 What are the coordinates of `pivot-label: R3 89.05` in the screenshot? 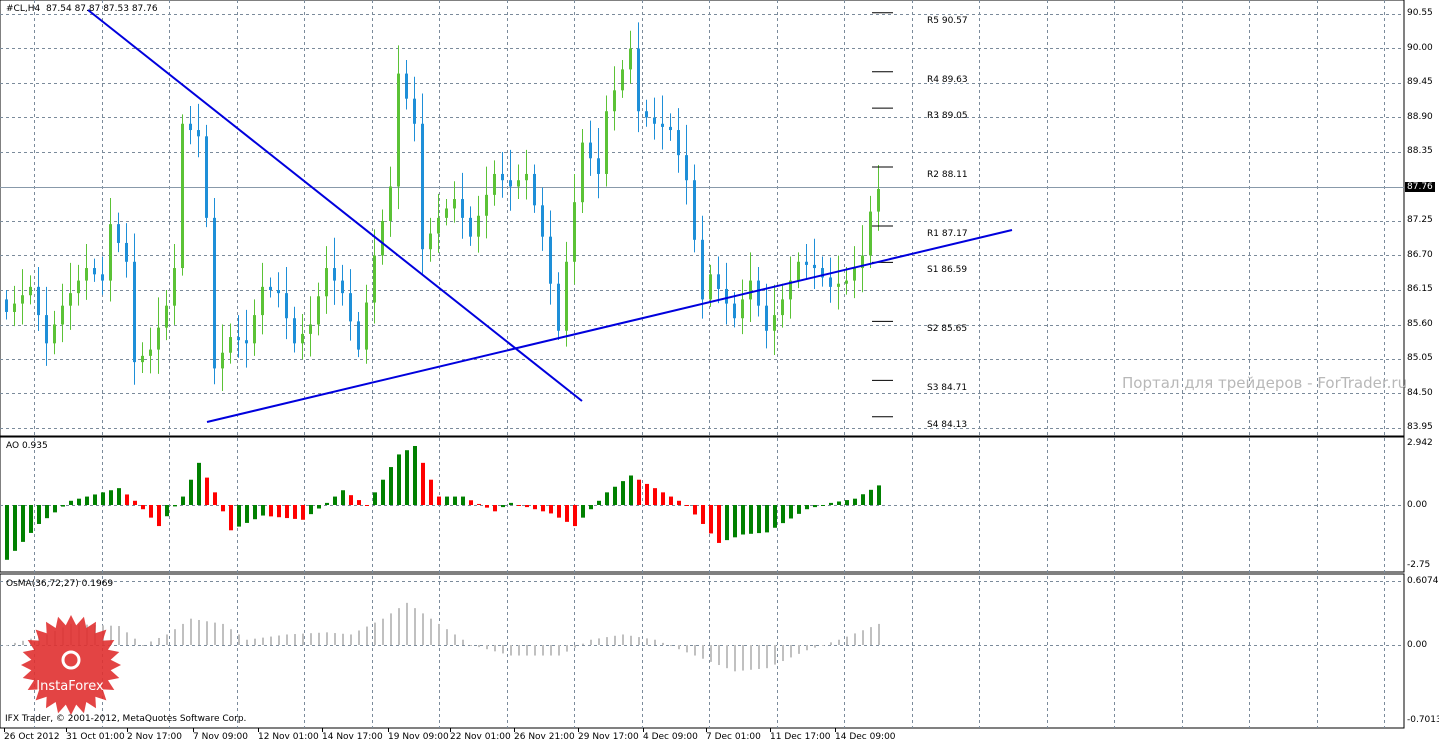 It's located at (947, 116).